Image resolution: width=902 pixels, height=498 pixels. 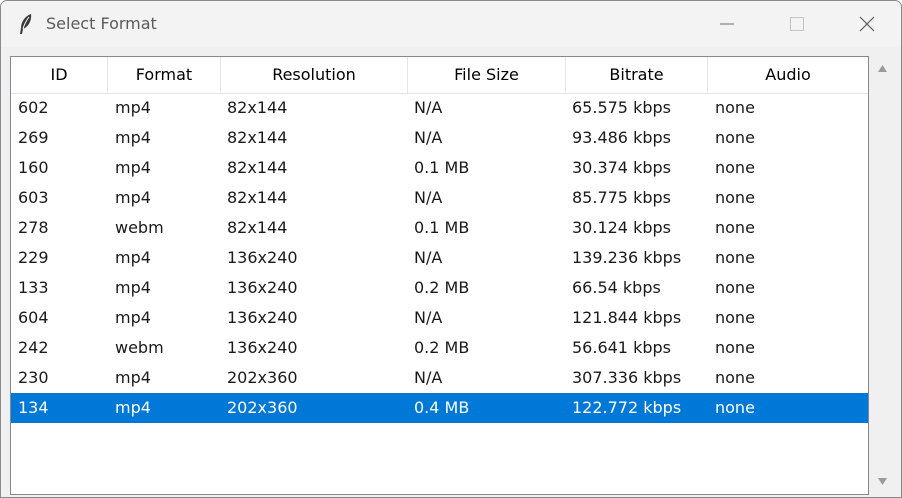 What do you see at coordinates (788, 75) in the screenshot?
I see `column-header-audio: Audio` at bounding box center [788, 75].